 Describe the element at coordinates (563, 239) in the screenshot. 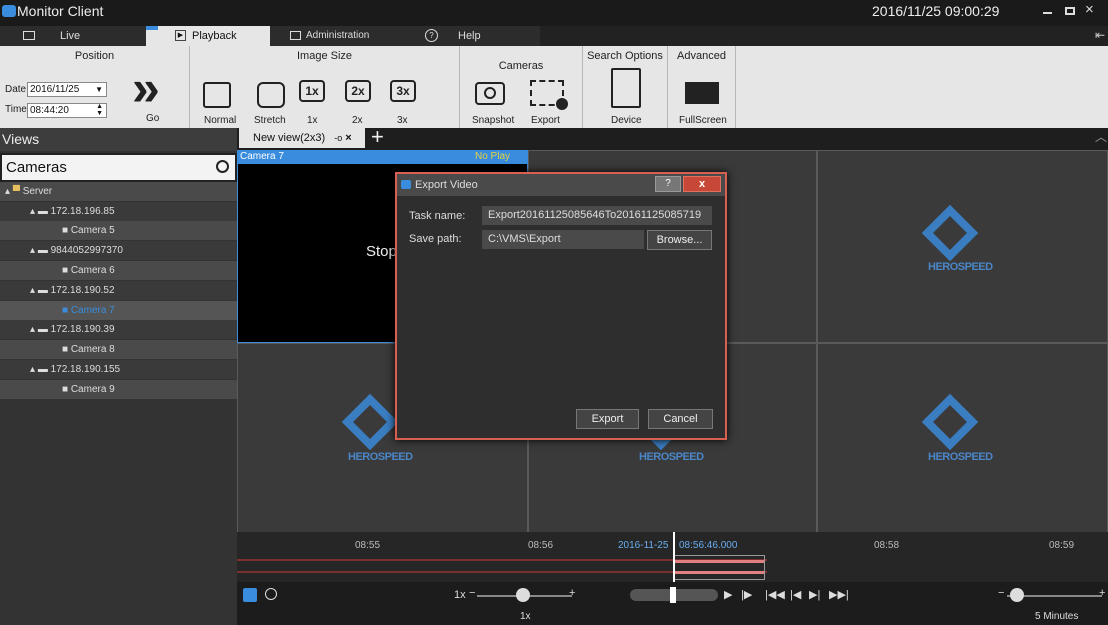

I see `save-path-input: C:\VMS\Export` at that location.